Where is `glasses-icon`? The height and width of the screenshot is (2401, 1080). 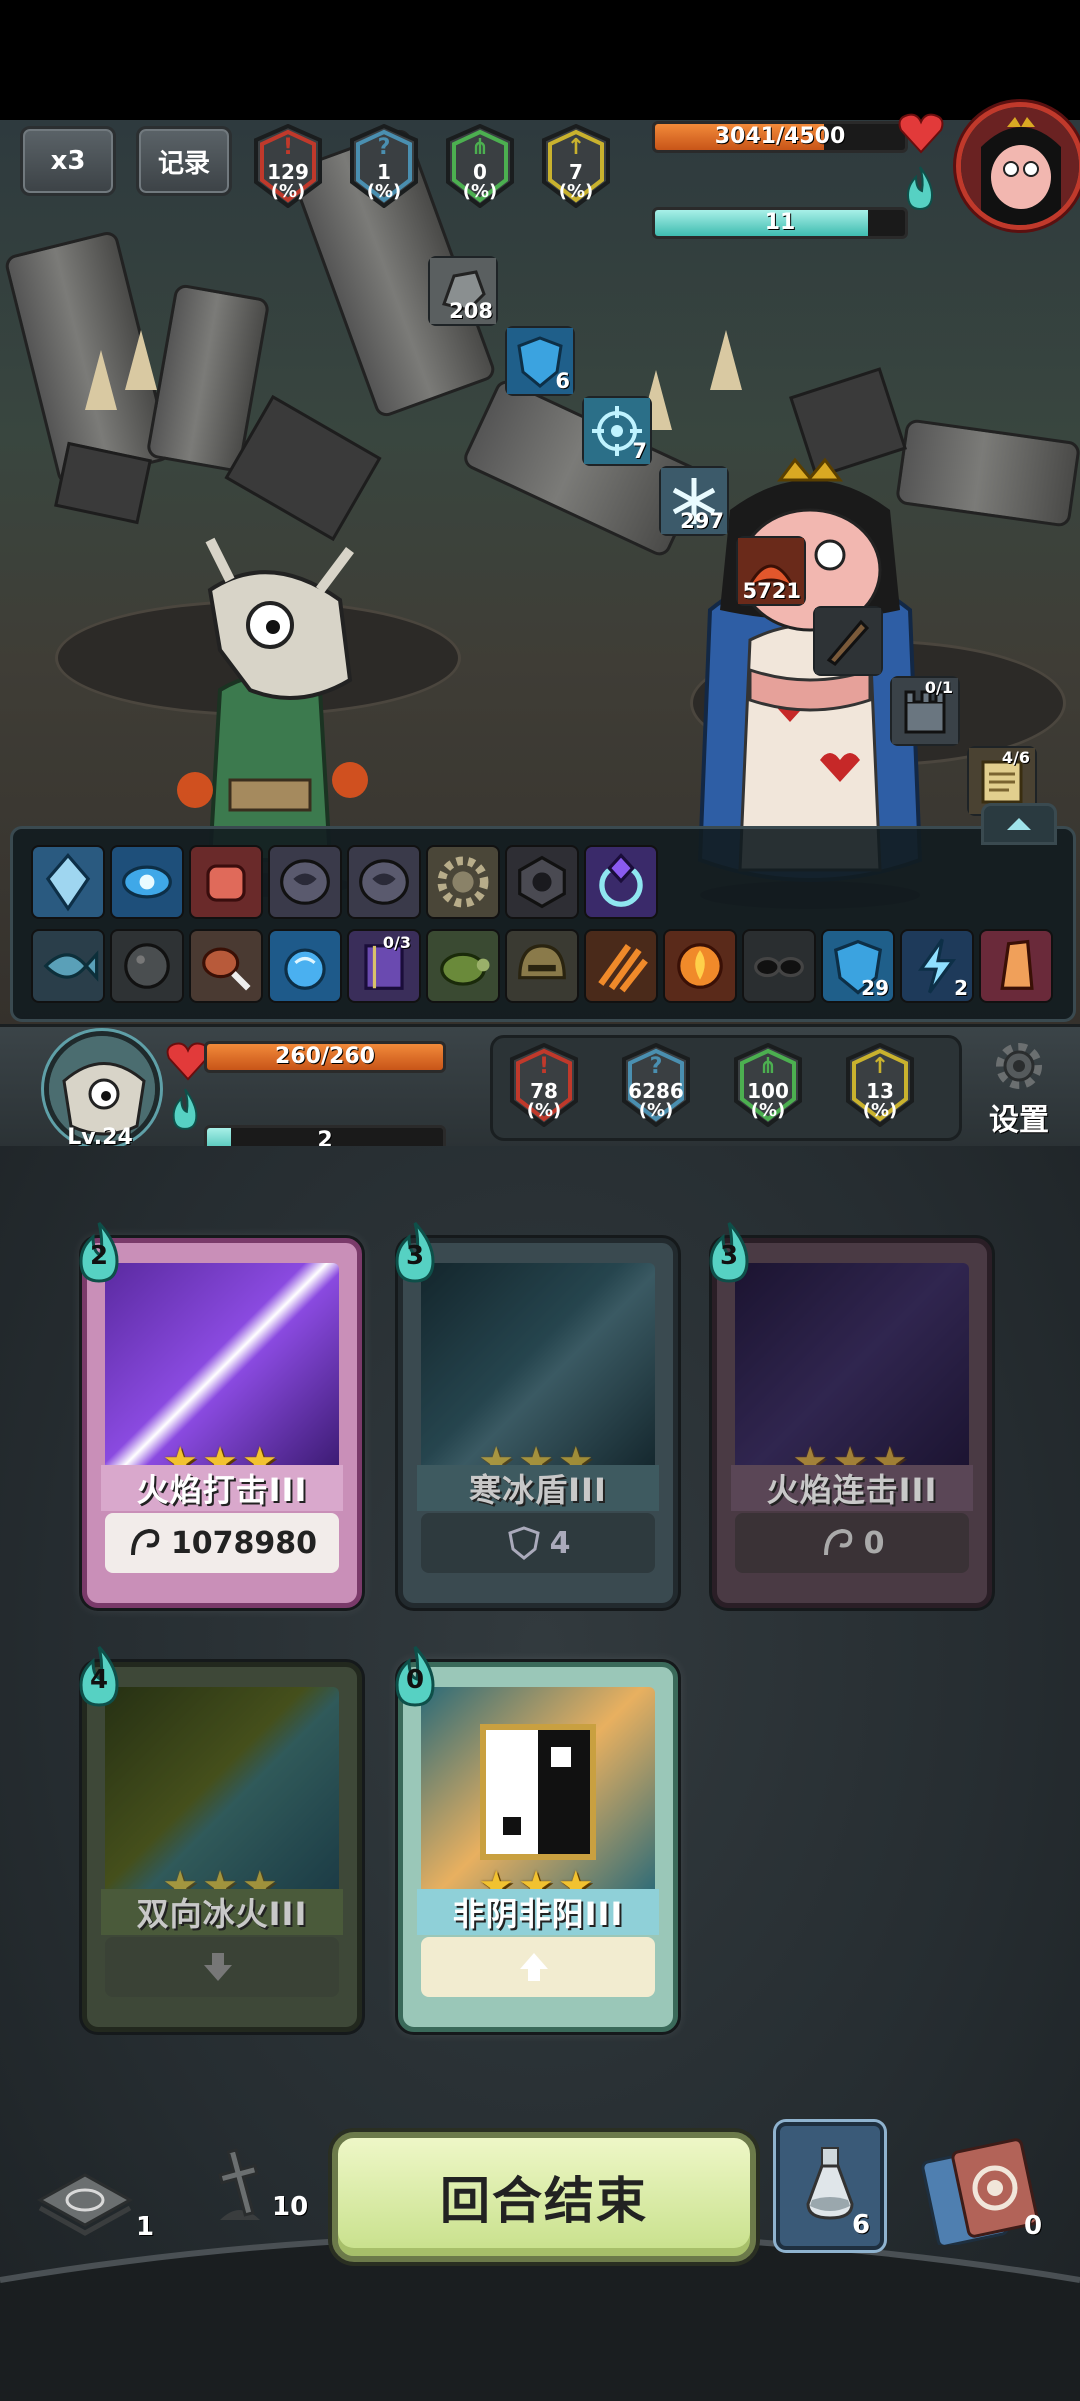
glasses-icon is located at coordinates (779, 966).